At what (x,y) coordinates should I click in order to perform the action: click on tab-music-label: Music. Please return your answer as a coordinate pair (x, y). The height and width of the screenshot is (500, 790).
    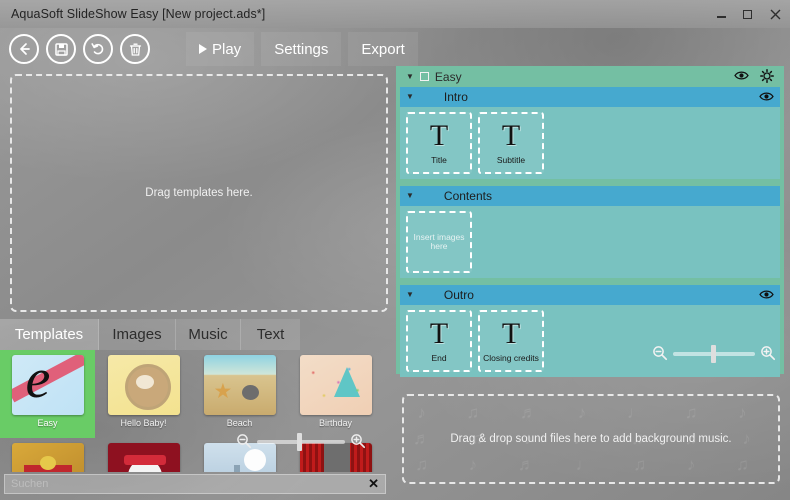
    Looking at the image, I should click on (208, 334).